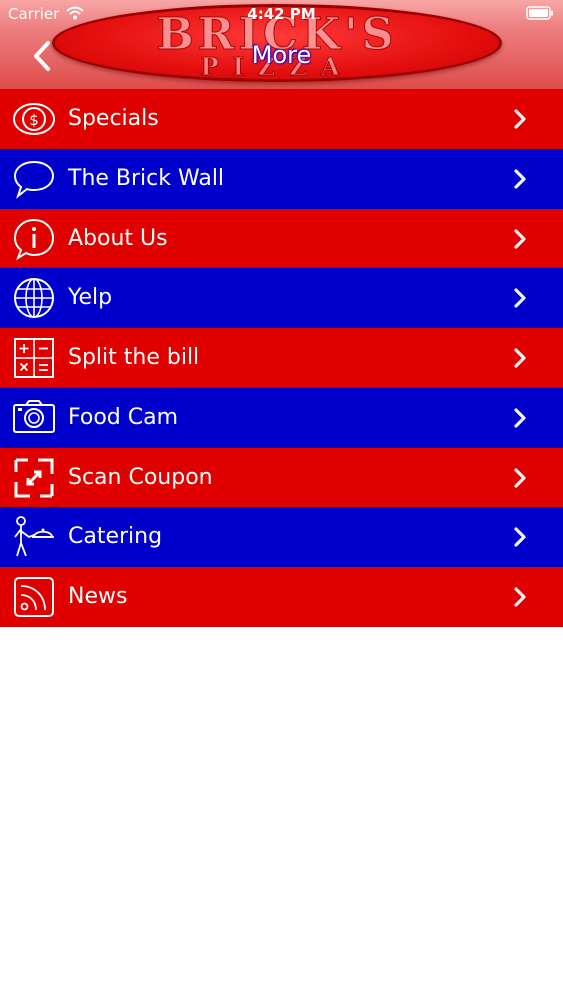 The image size is (563, 1000). Describe the element at coordinates (281, 55) in the screenshot. I see `page-title: More` at that location.